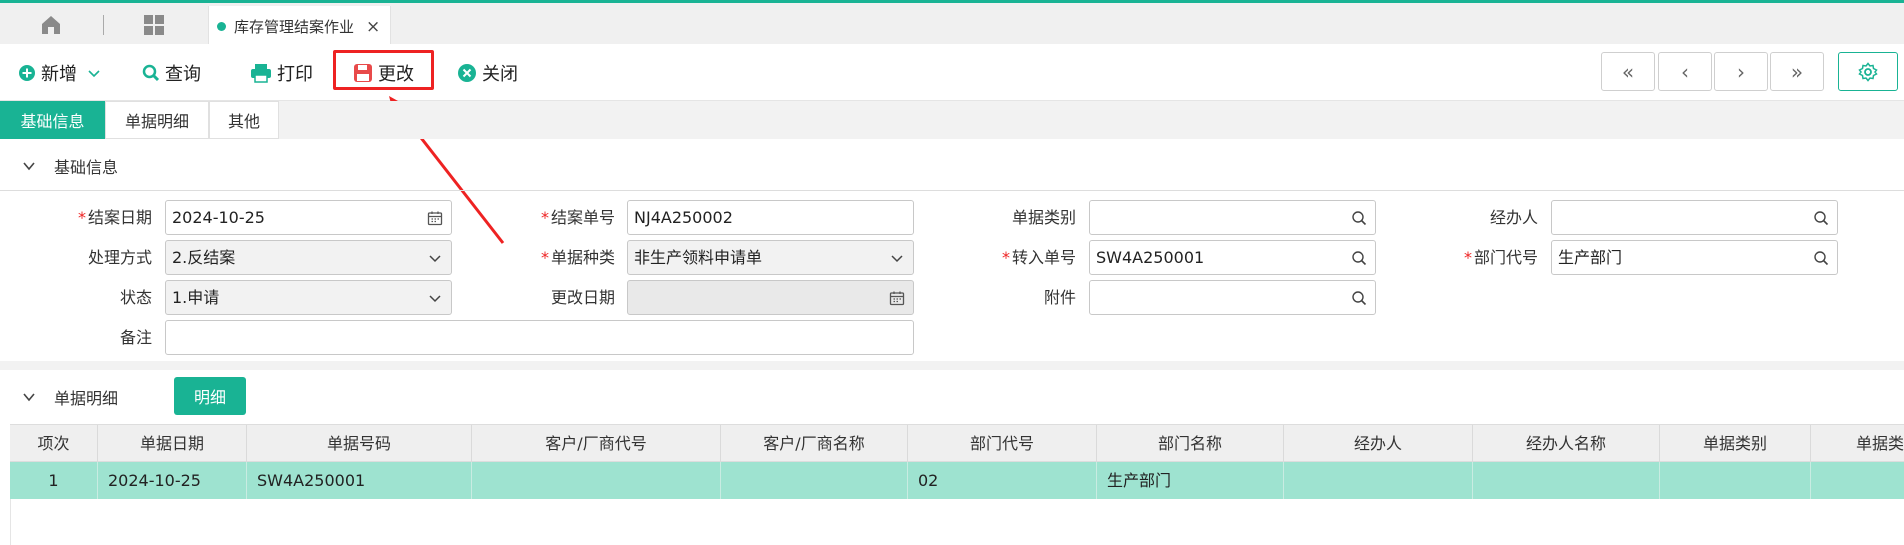 The image size is (1904, 545). I want to click on doc-type-field, so click(1232, 217).